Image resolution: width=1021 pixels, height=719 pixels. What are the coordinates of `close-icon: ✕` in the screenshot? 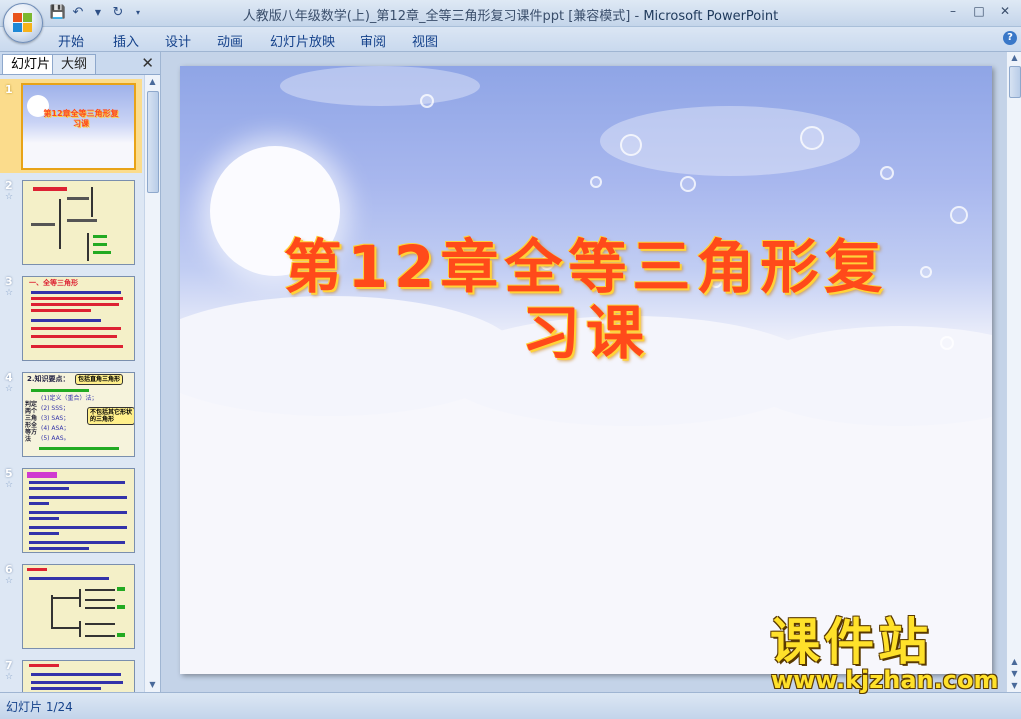 It's located at (1005, 11).